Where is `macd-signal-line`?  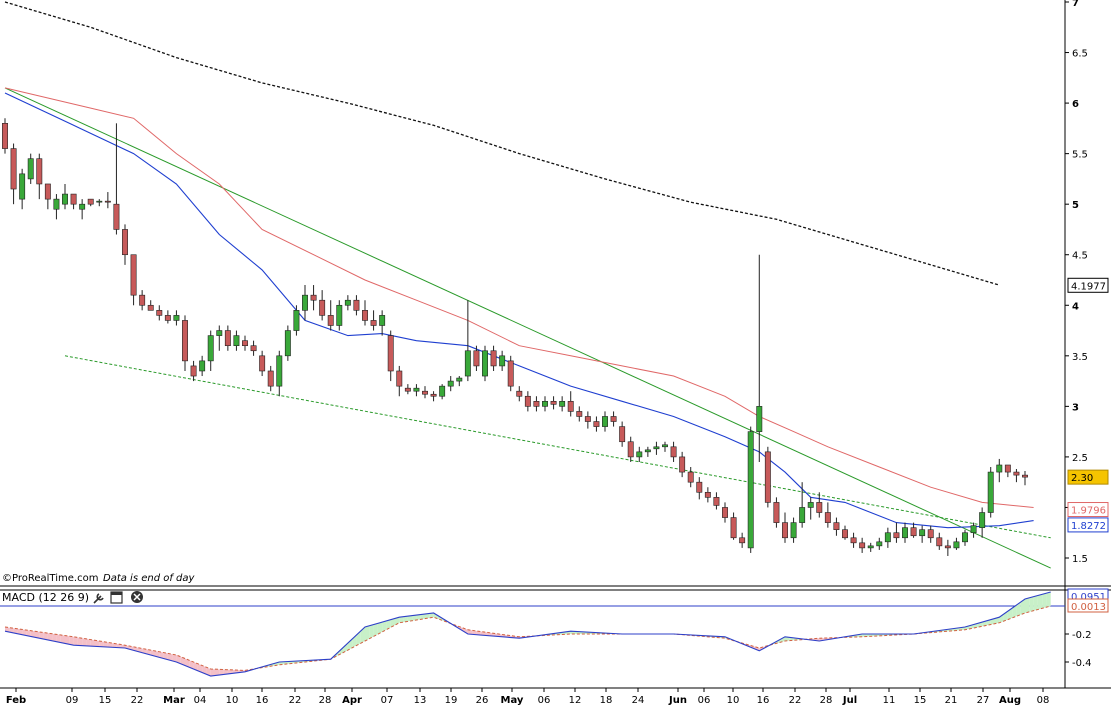
macd-signal-line is located at coordinates (527, 638).